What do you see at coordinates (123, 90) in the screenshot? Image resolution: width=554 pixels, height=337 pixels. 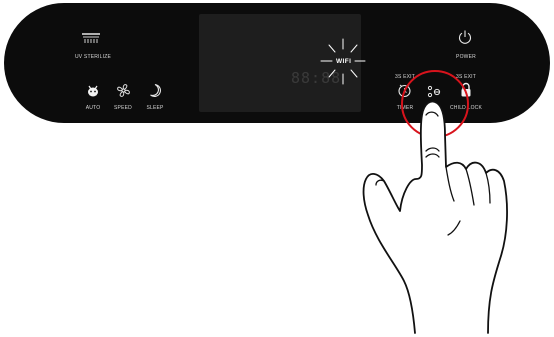 I see `fan-icon` at bounding box center [123, 90].